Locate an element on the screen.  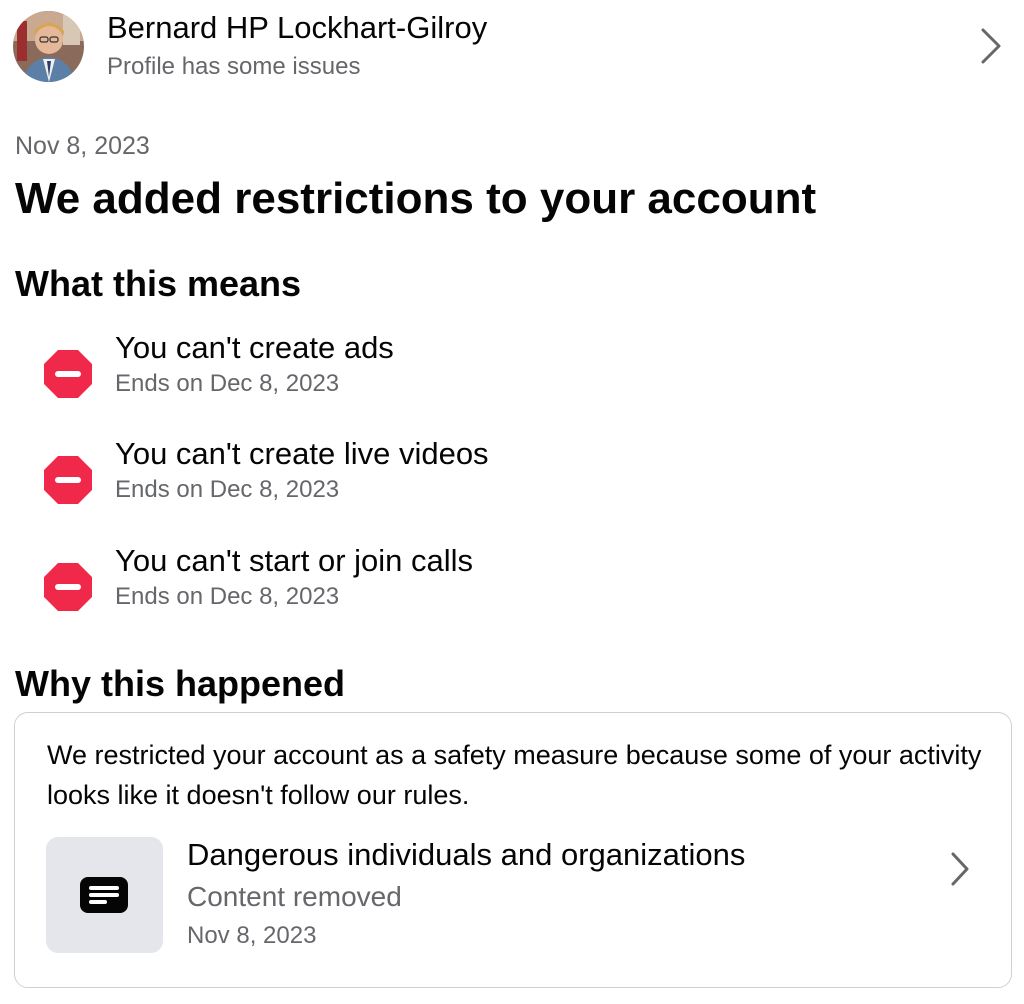
page-title: We added restrictions to your account is located at coordinates (416, 198).